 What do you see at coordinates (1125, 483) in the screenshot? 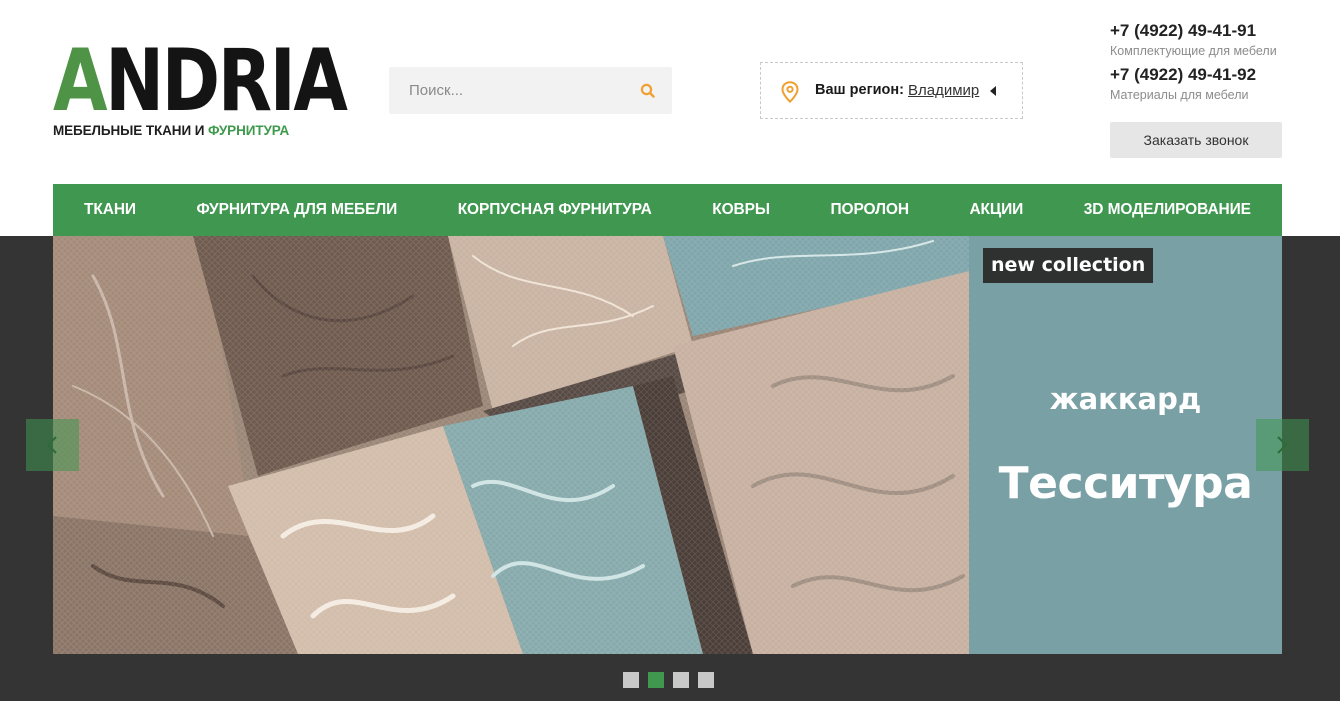
I see `slide-title: Тесситура` at bounding box center [1125, 483].